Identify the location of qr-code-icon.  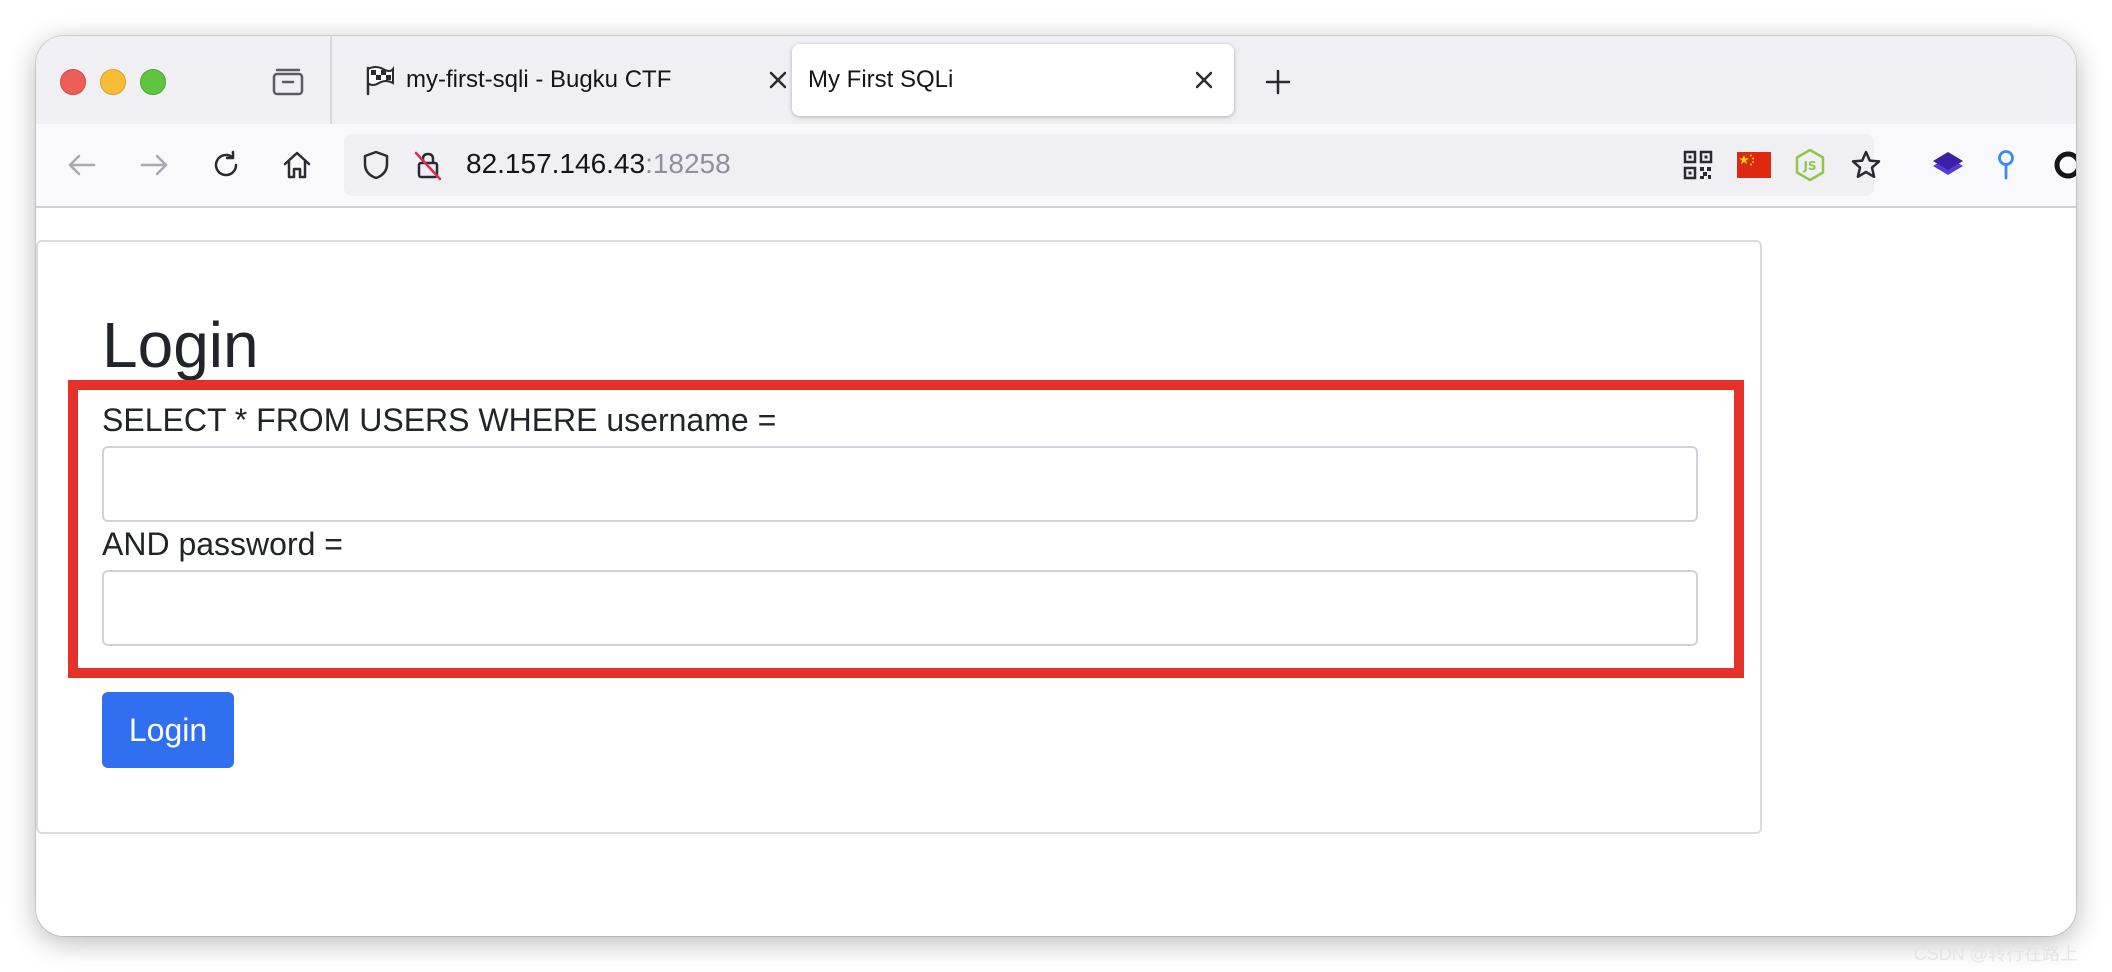
(1698, 165).